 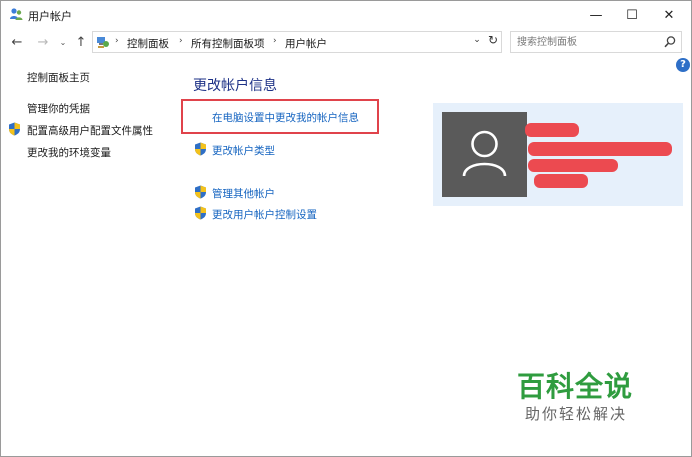 What do you see at coordinates (670, 42) in the screenshot?
I see `search-icon` at bounding box center [670, 42].